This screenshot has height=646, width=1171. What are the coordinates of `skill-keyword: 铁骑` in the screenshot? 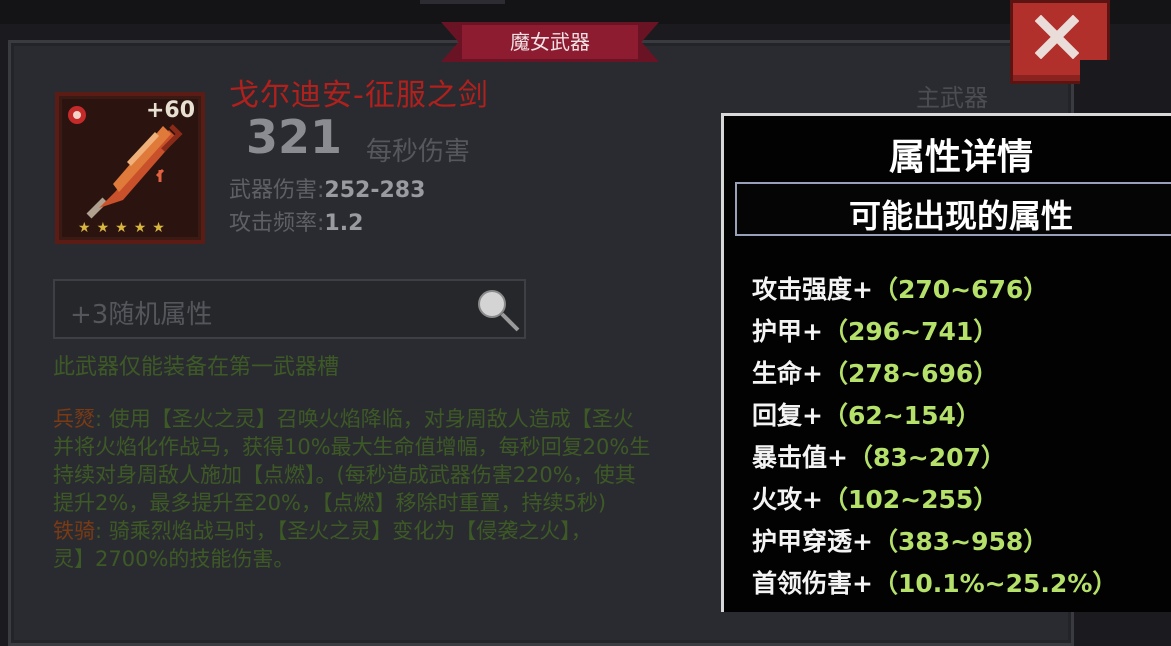 It's located at (74, 531).